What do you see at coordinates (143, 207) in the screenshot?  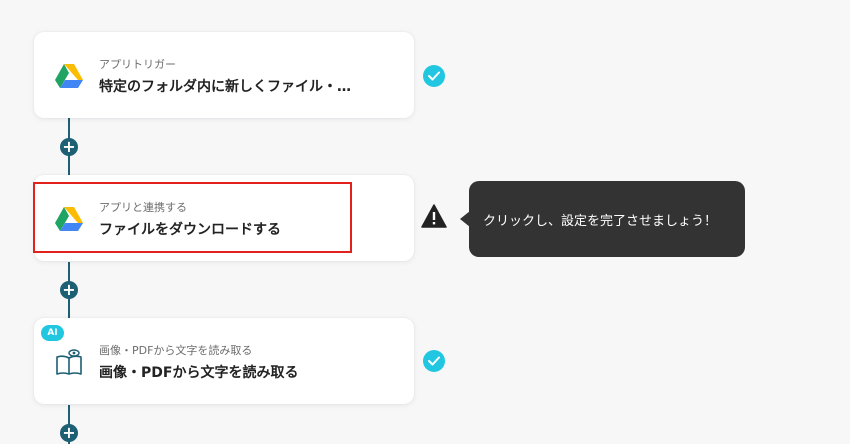 I see `step-subtitle: アプリと連携する` at bounding box center [143, 207].